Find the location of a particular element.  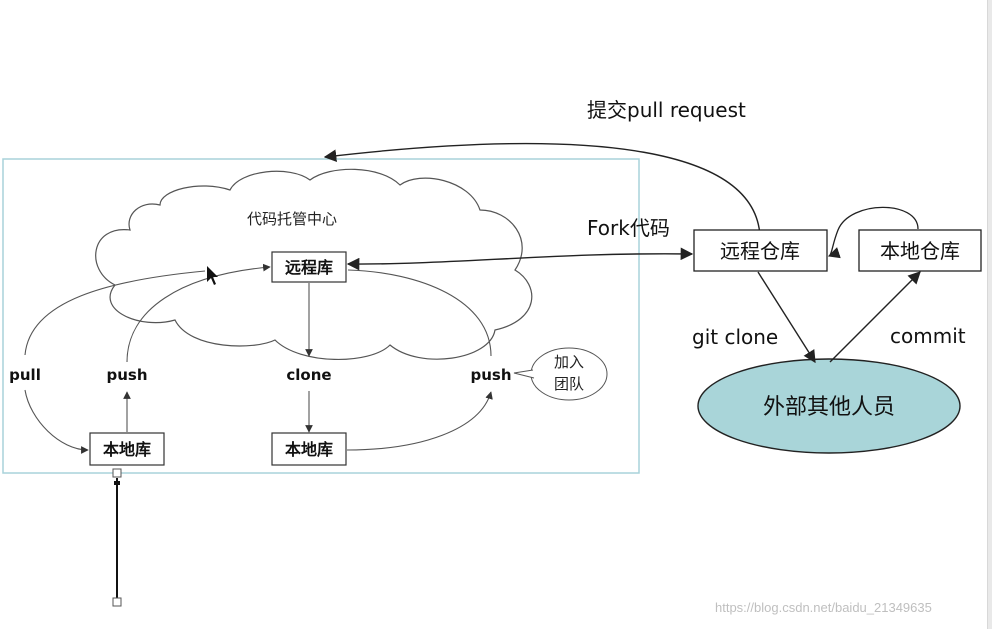

remote-repo-box: 远程库 is located at coordinates (309, 267).